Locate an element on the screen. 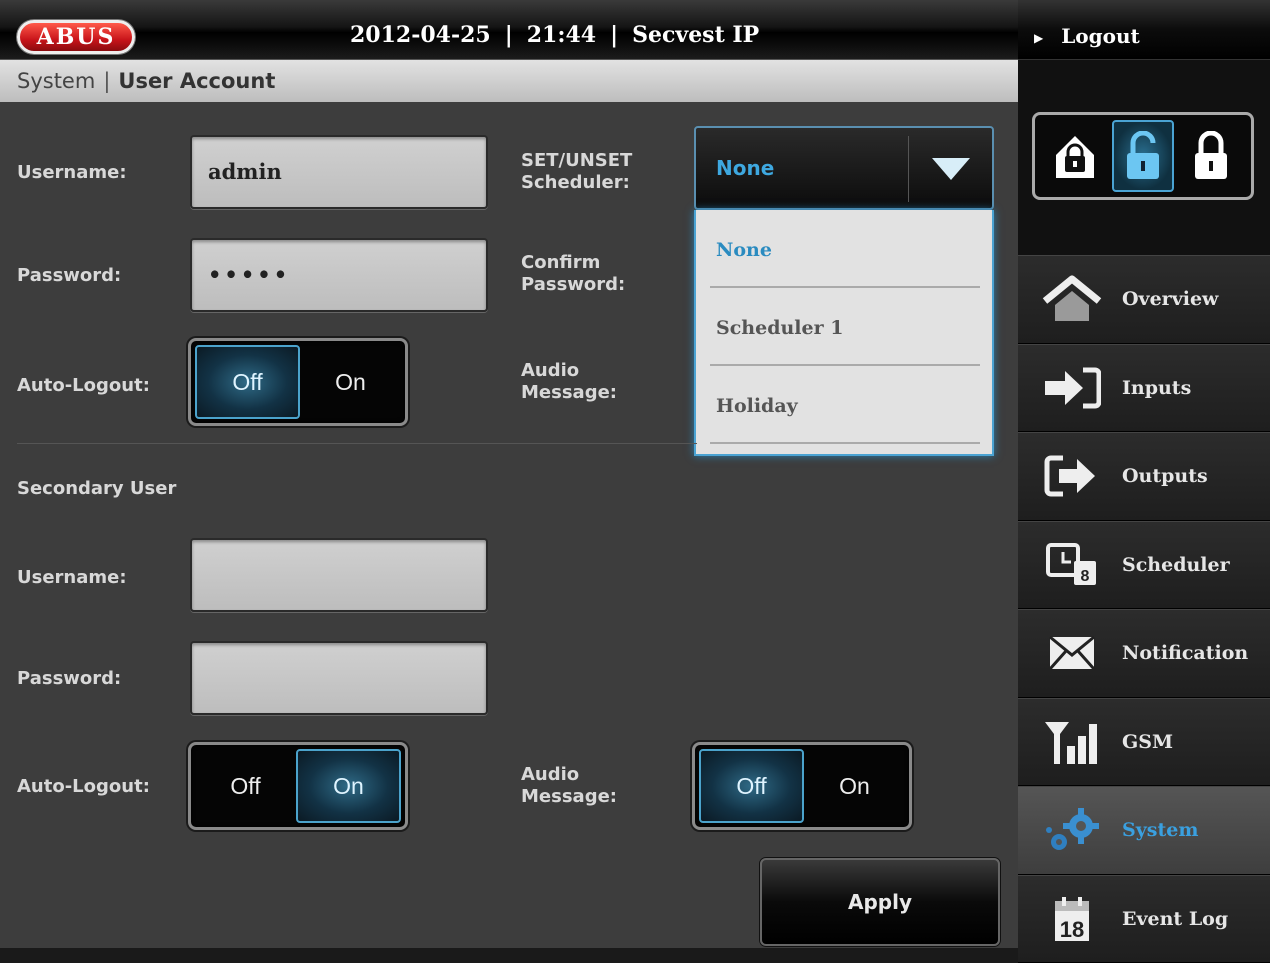  section-divider is located at coordinates (357, 443).